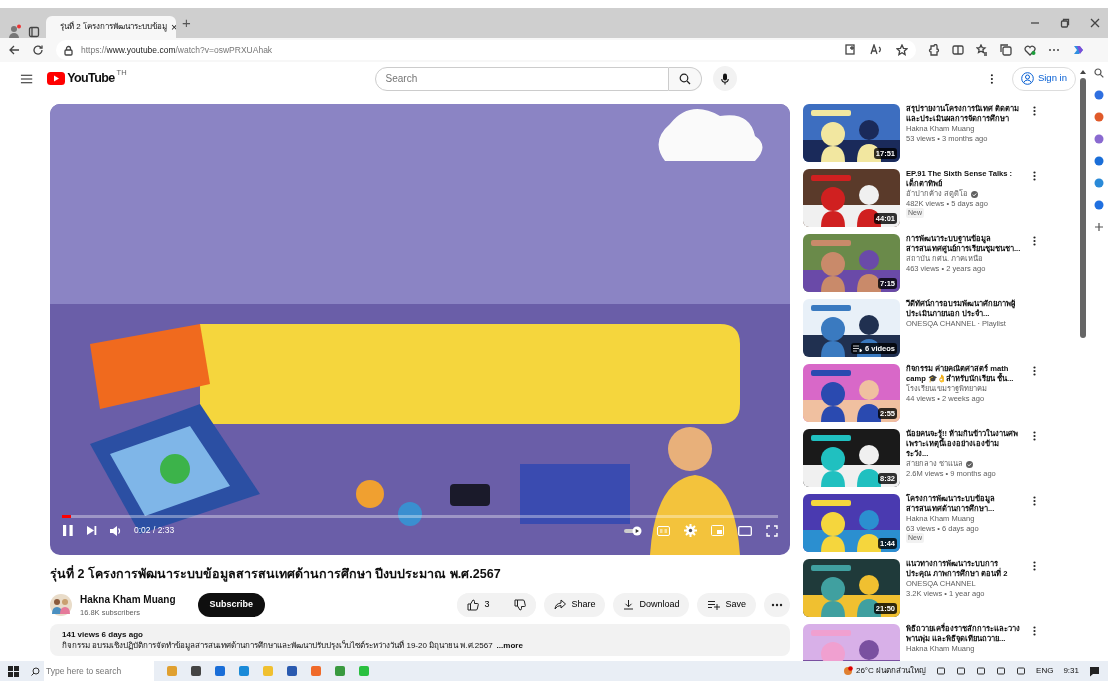  I want to click on more-link: ...more, so click(509, 645).